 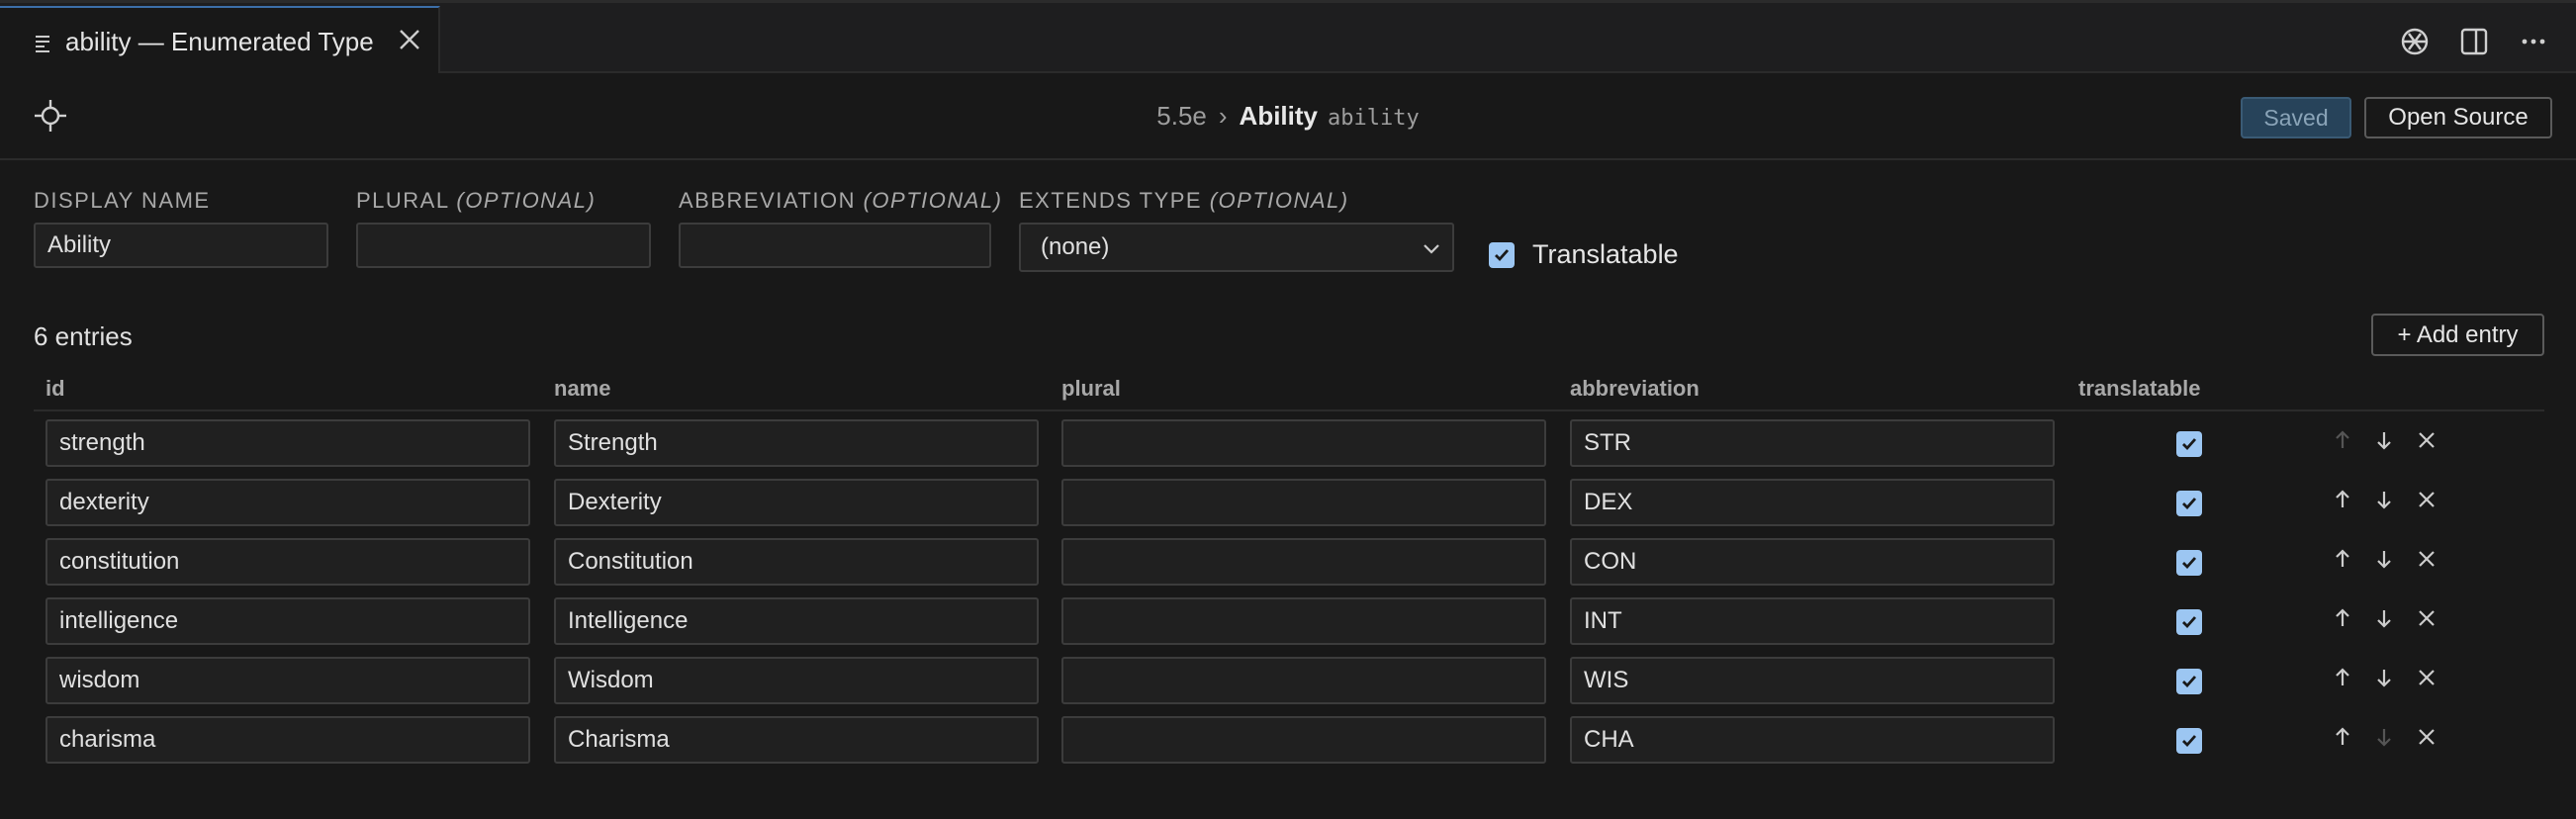 What do you see at coordinates (1502, 254) in the screenshot?
I see `translatable-checkbox` at bounding box center [1502, 254].